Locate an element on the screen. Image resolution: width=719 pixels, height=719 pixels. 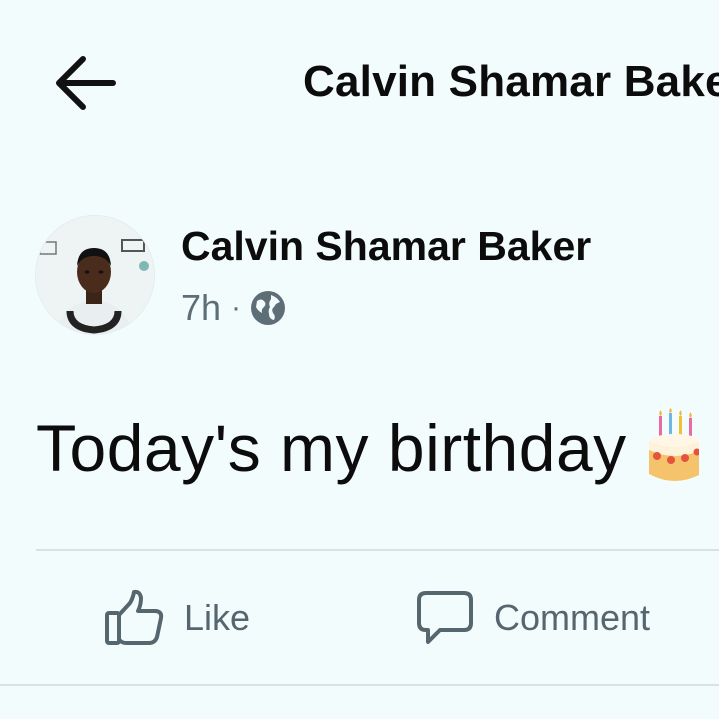
post-time: 7h is located at coordinates (201, 307).